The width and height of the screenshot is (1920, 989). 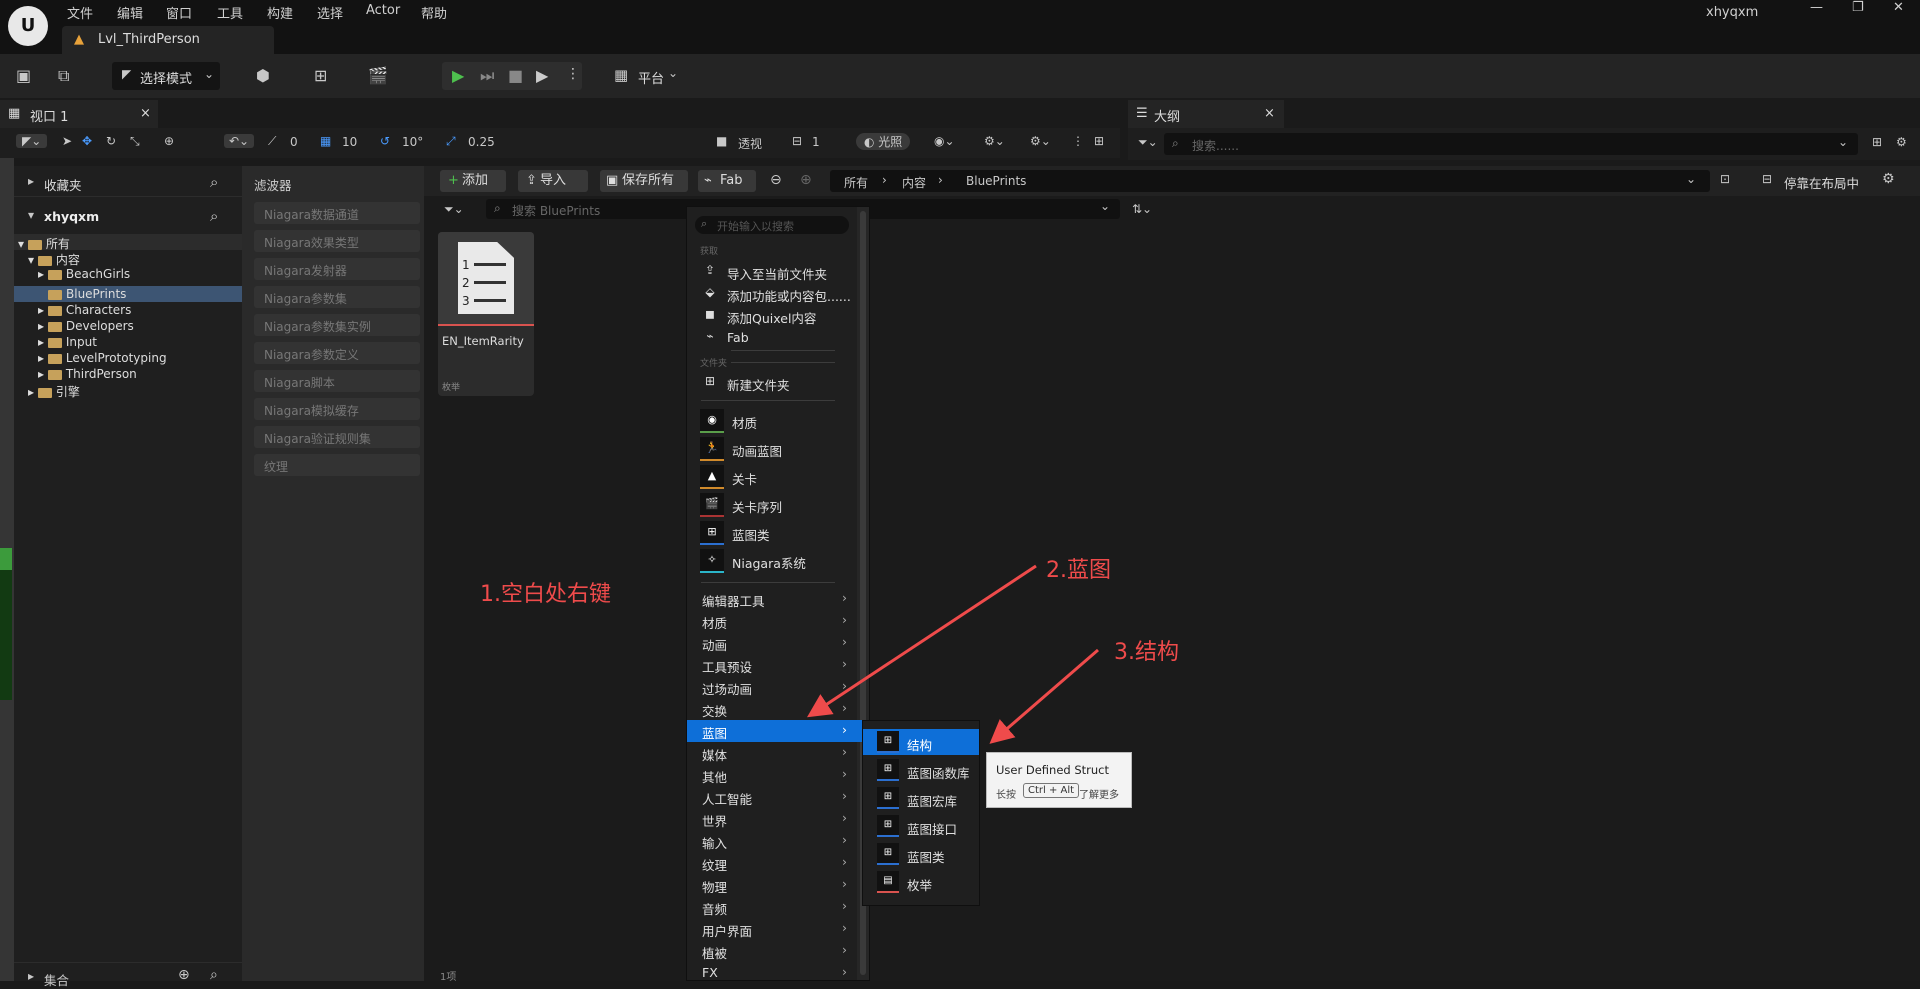 What do you see at coordinates (102, 358) in the screenshot?
I see `tree-item-levelprototyping: ▸ LevelPrototyping` at bounding box center [102, 358].